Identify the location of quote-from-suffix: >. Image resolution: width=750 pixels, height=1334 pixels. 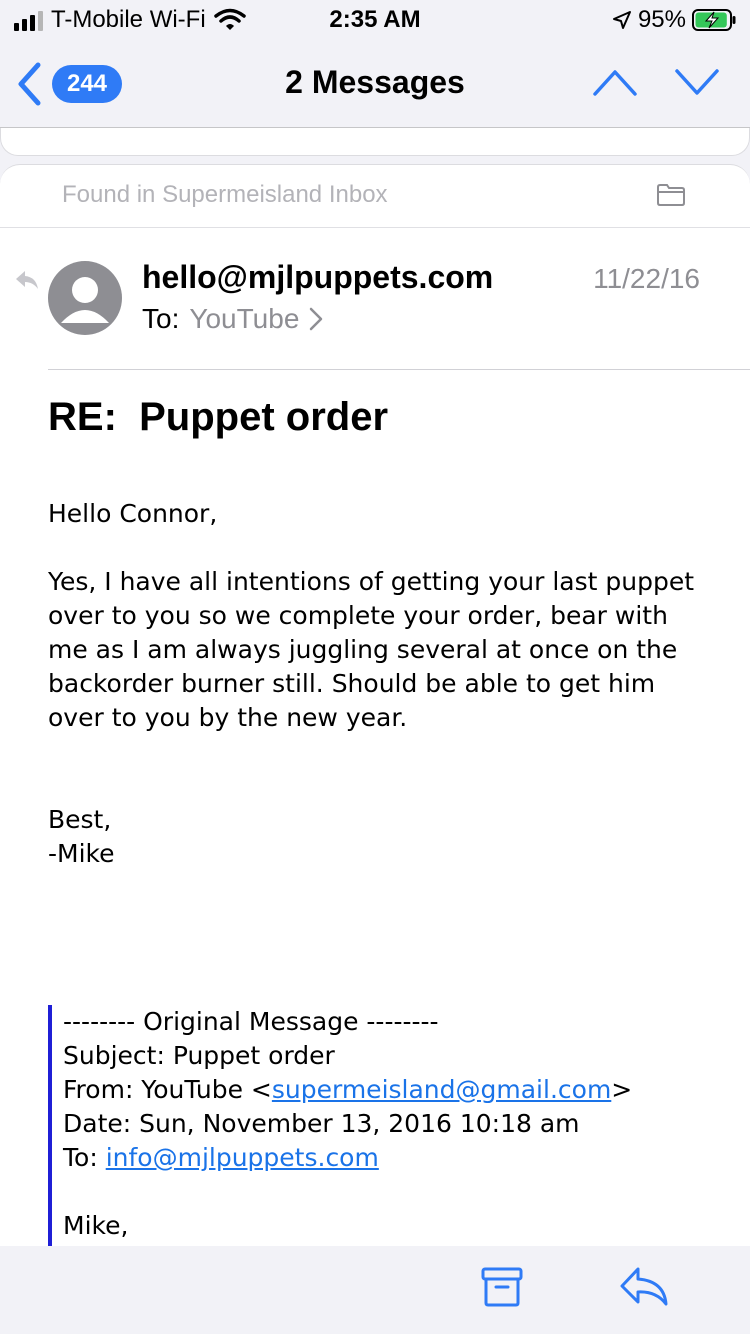
(622, 1089).